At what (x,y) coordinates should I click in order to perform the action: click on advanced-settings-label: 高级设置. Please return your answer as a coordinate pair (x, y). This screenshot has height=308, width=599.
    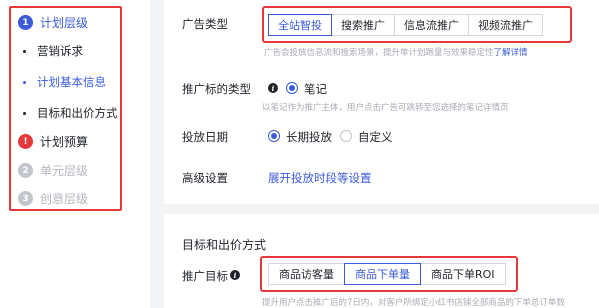
    Looking at the image, I should click on (205, 178).